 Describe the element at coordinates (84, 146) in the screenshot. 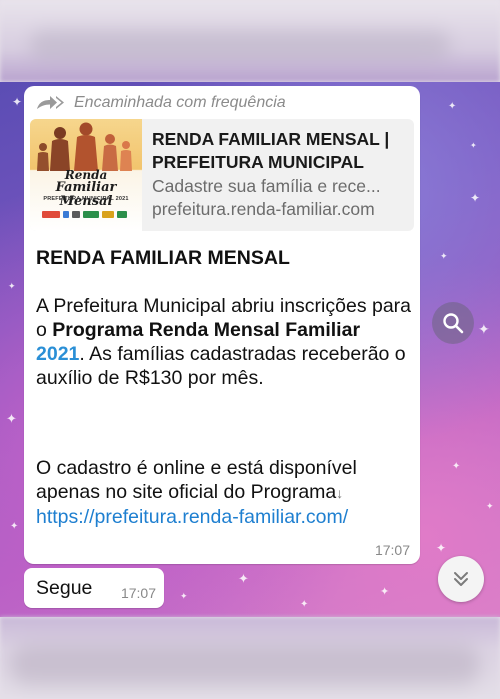

I see `family-silhouette-image` at that location.